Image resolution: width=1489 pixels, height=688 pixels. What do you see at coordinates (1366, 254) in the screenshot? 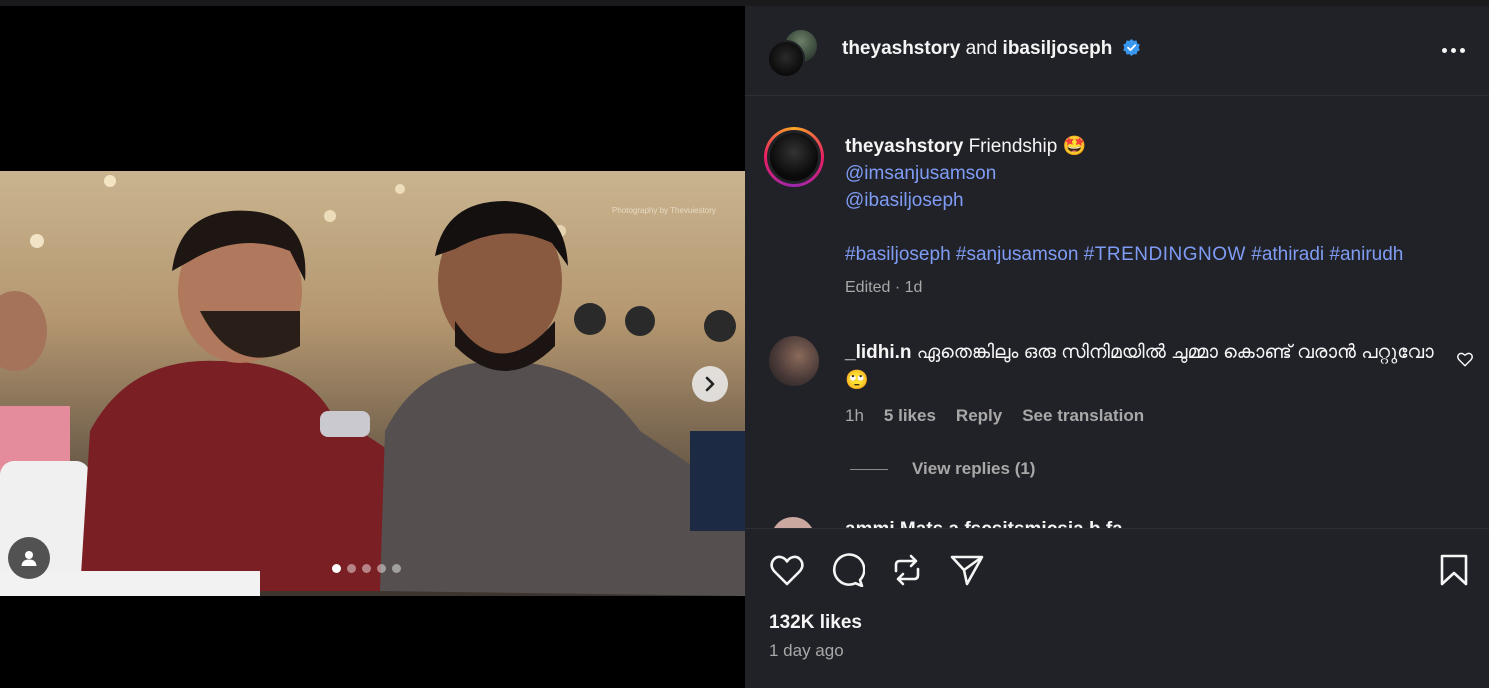
I see `hashtag-link: #anirudh` at bounding box center [1366, 254].